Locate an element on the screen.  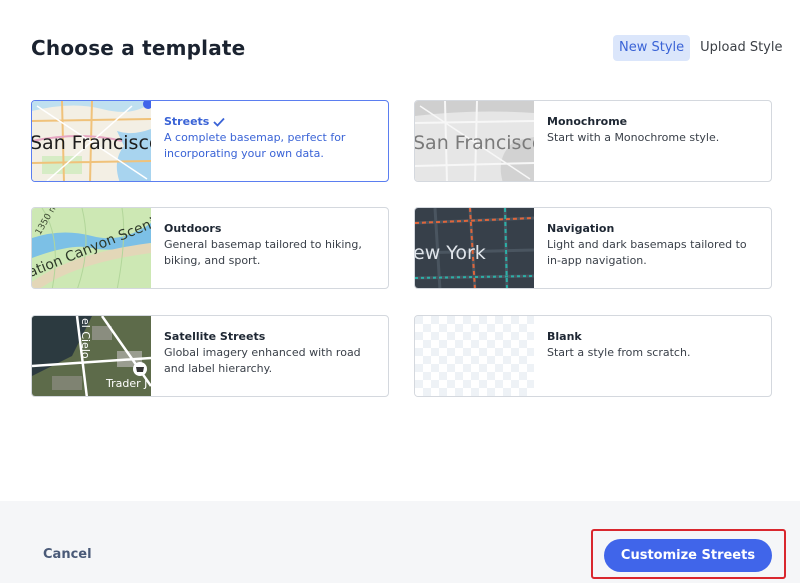
tab-new-style: New Style is located at coordinates (652, 48).